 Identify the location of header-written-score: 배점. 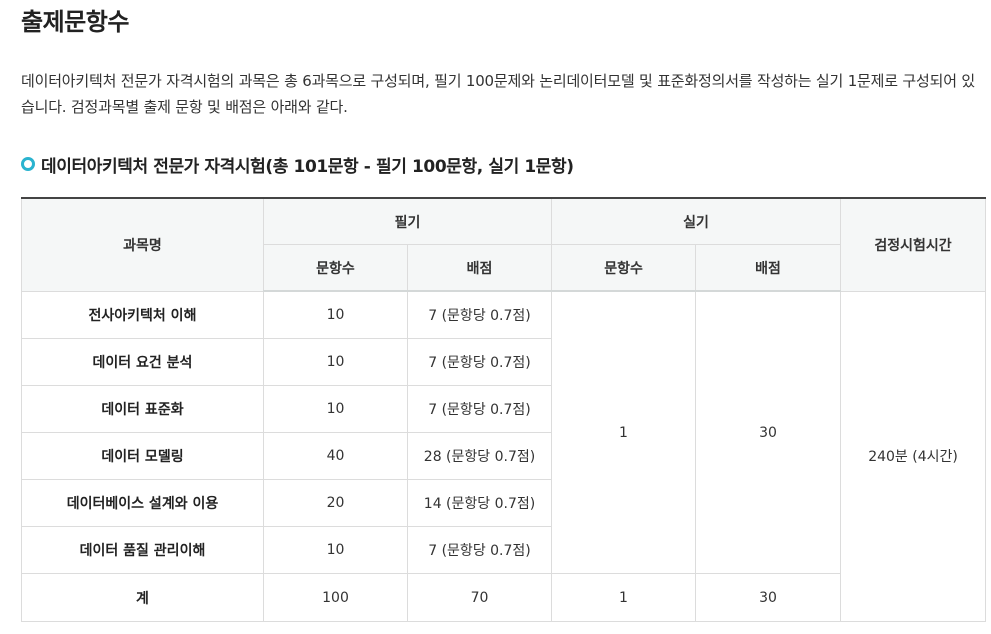
(479, 268).